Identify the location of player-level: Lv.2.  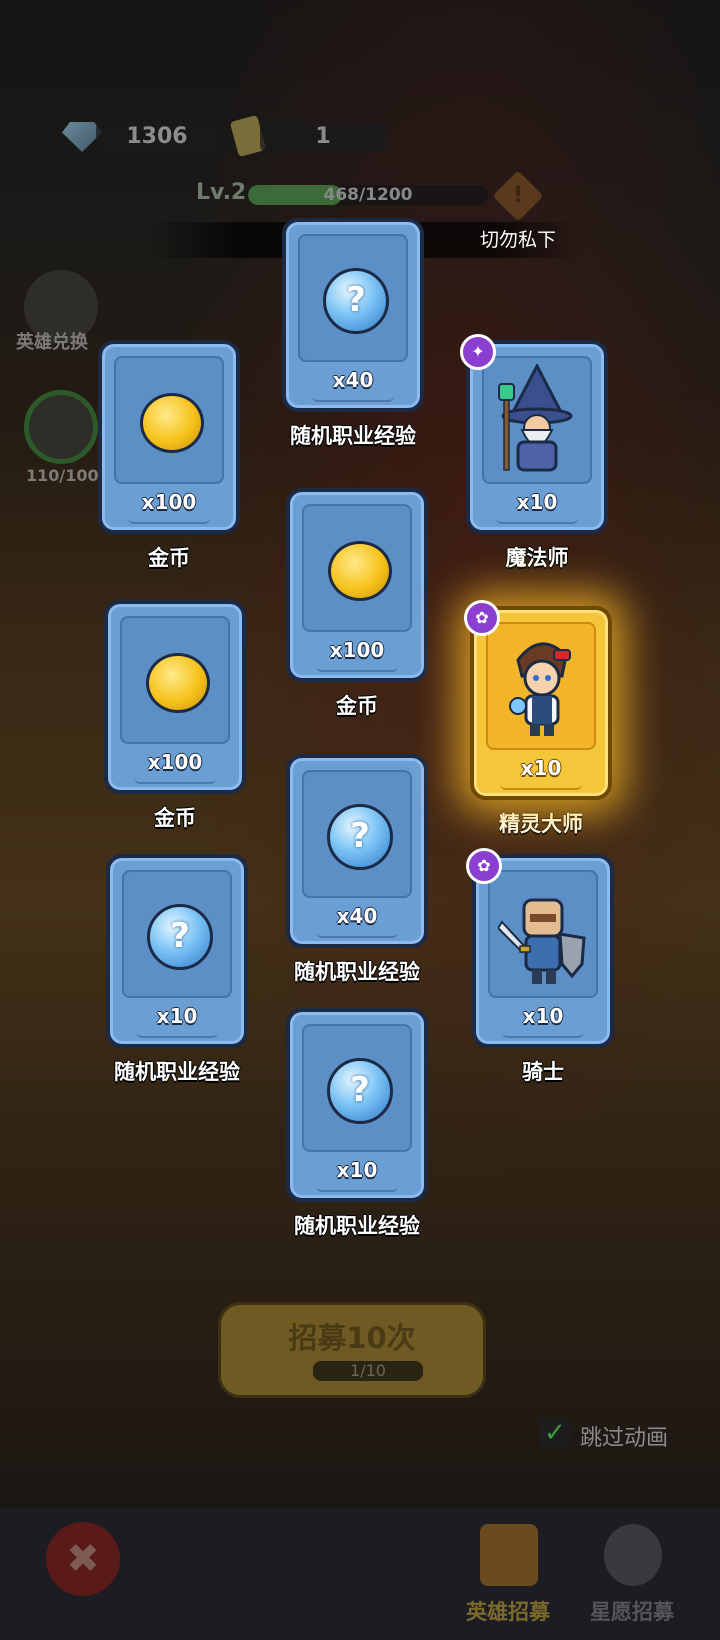
(221, 192).